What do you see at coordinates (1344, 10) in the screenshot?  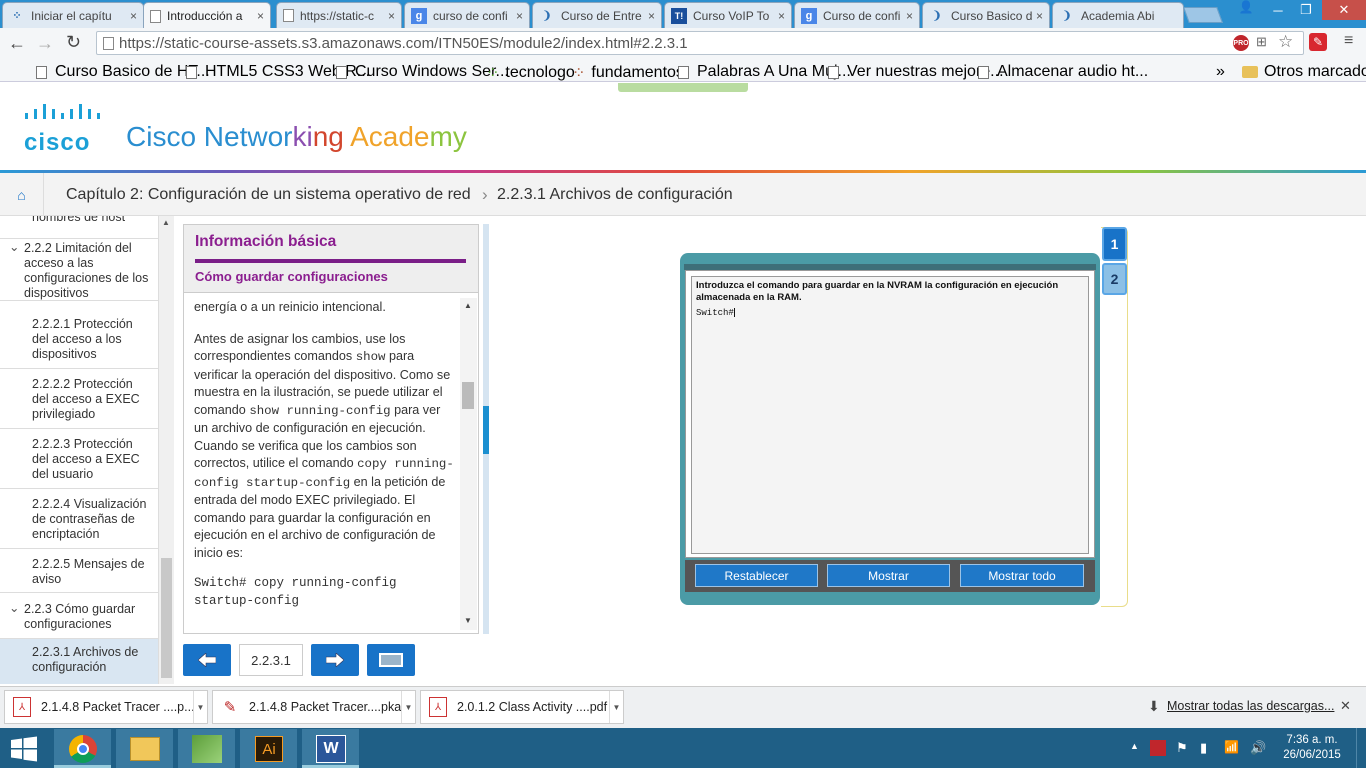 I see `close-window-button: ✕` at bounding box center [1344, 10].